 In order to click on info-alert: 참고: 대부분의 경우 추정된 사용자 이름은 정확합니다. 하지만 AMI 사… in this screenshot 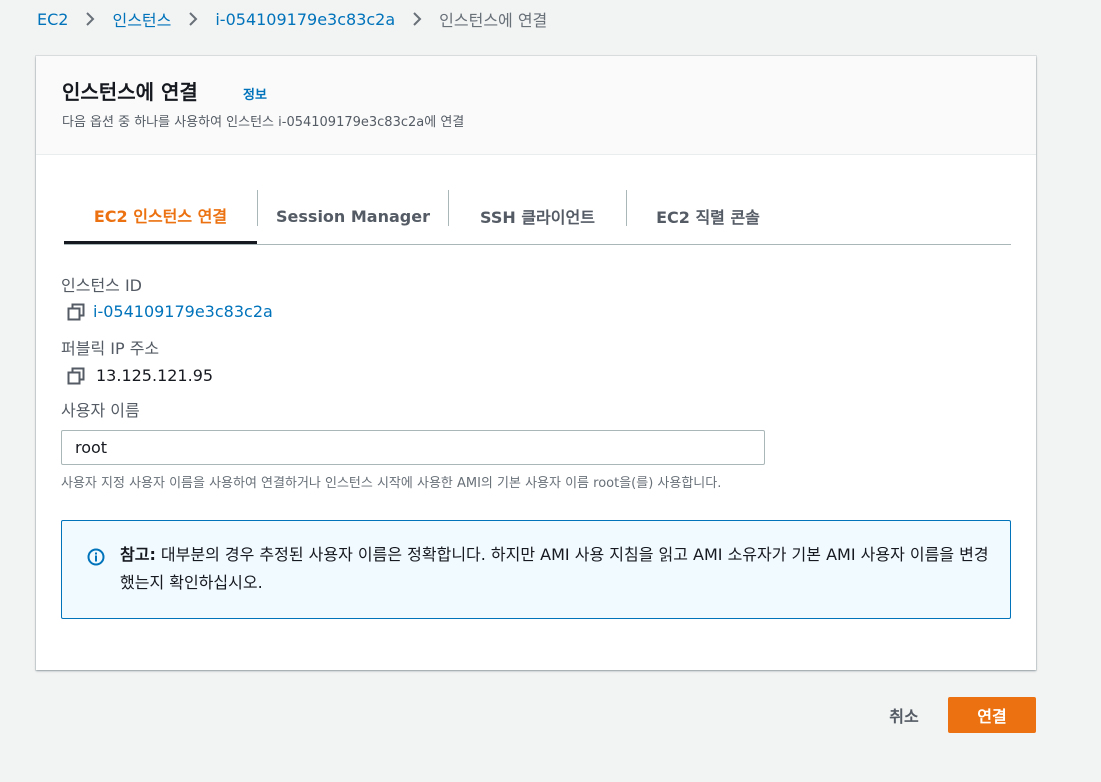, I will do `click(536, 569)`.